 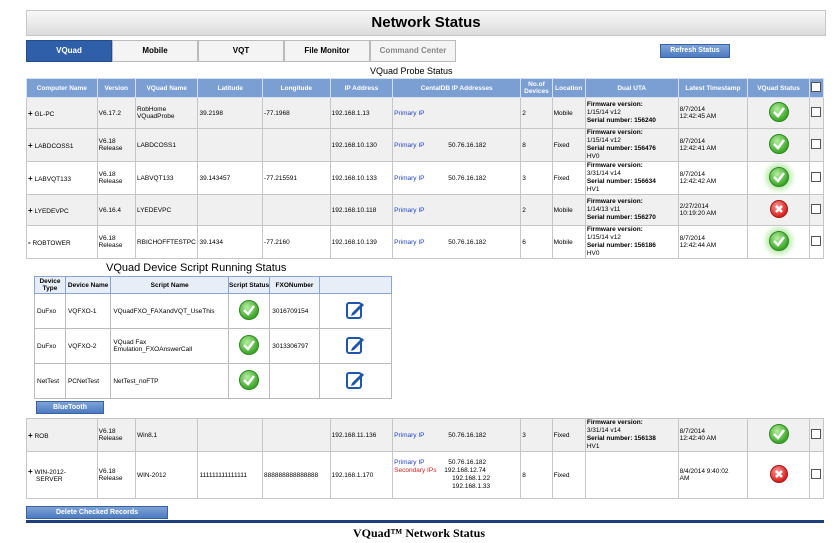 I want to click on footer-divider, so click(x=425, y=521).